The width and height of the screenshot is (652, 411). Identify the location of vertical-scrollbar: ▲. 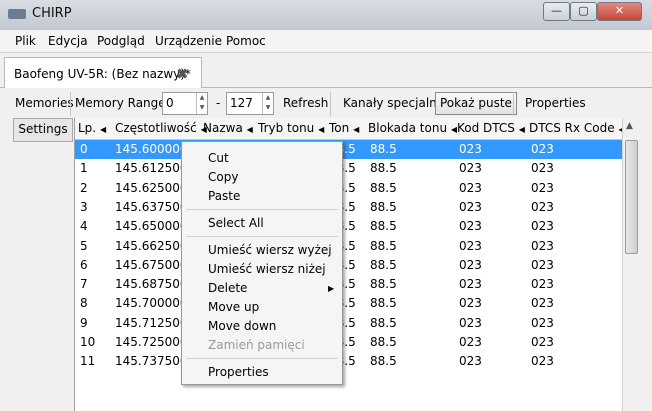
(630, 264).